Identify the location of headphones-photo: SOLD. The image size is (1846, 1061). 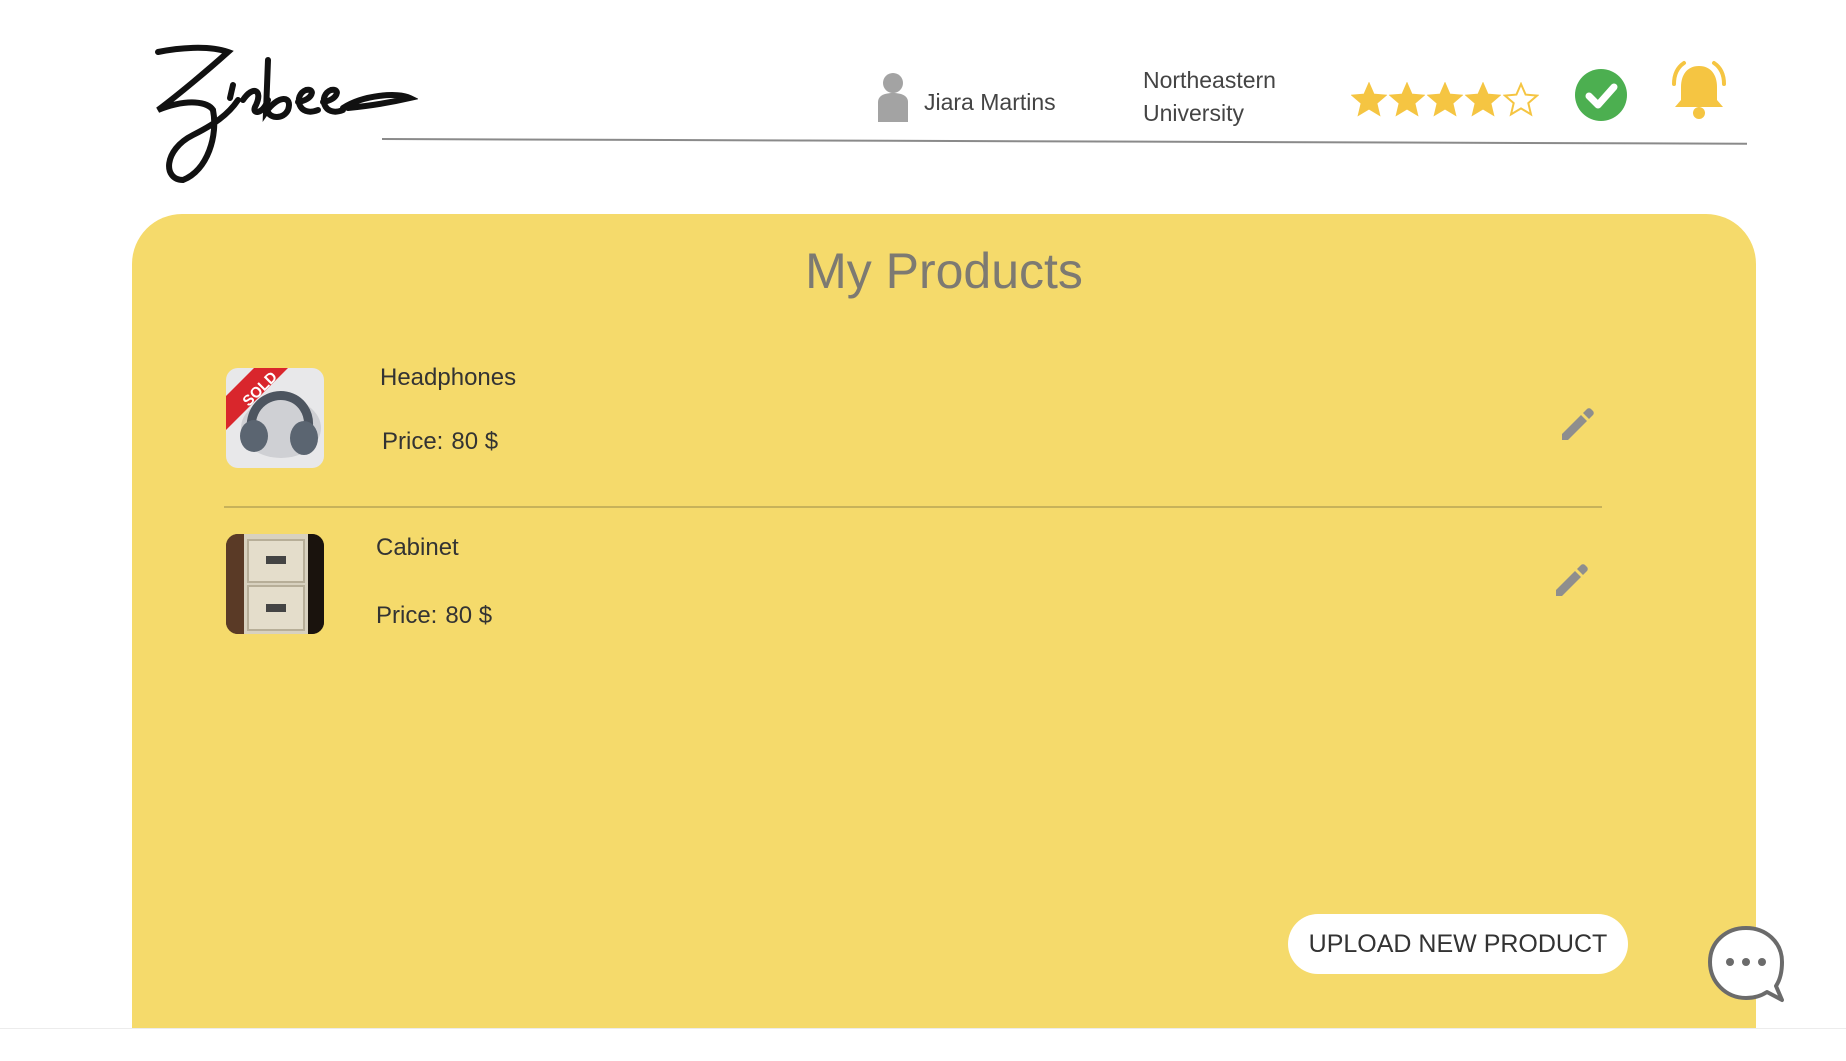
(275, 418).